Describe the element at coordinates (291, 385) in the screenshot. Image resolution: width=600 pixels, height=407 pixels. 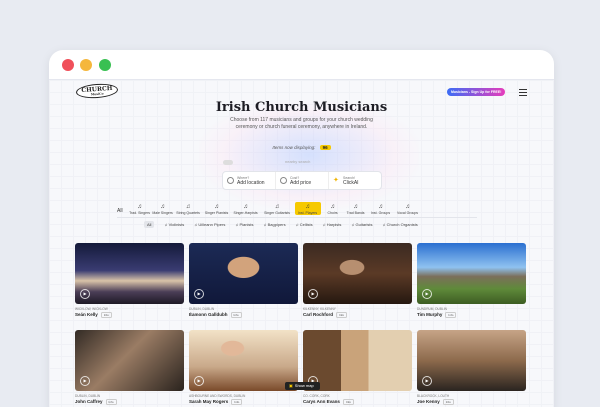
I see `map-icon: ▣` at that location.